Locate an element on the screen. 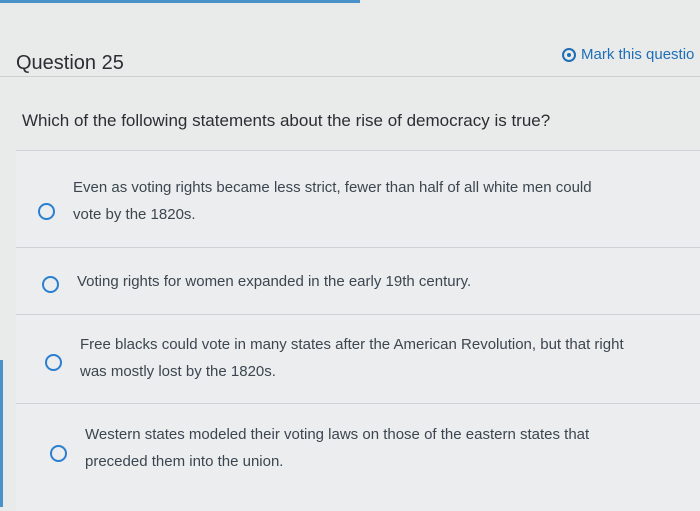 The image size is (700, 511). question-title: Question 25 is located at coordinates (70, 63).